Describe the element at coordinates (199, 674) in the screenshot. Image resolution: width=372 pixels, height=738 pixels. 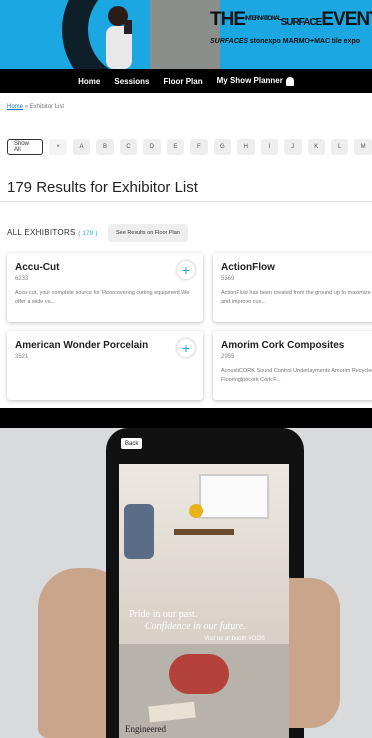
I see `child-image` at that location.